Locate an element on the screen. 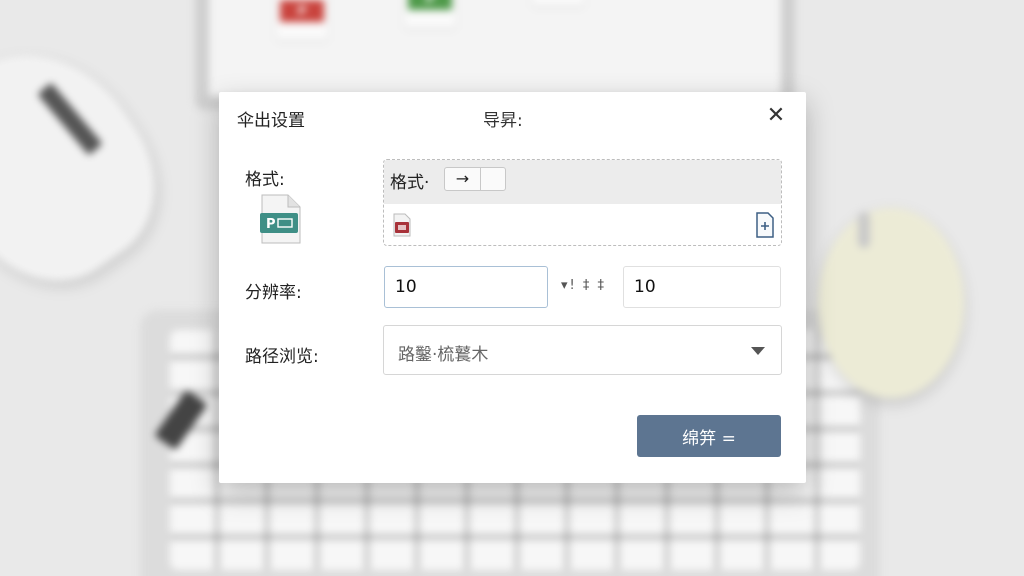  resolution-width-input is located at coordinates (466, 287).